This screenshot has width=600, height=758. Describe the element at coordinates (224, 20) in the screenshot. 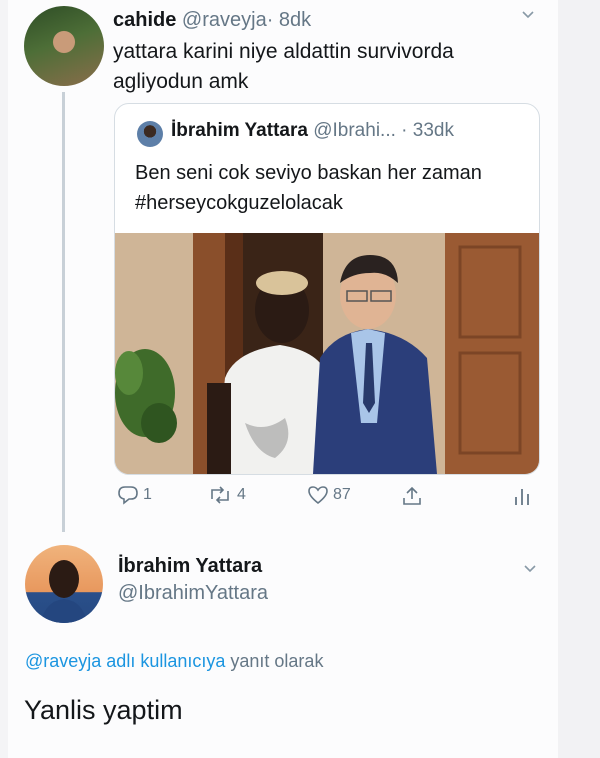

I see `author-handle: @raveyja` at that location.